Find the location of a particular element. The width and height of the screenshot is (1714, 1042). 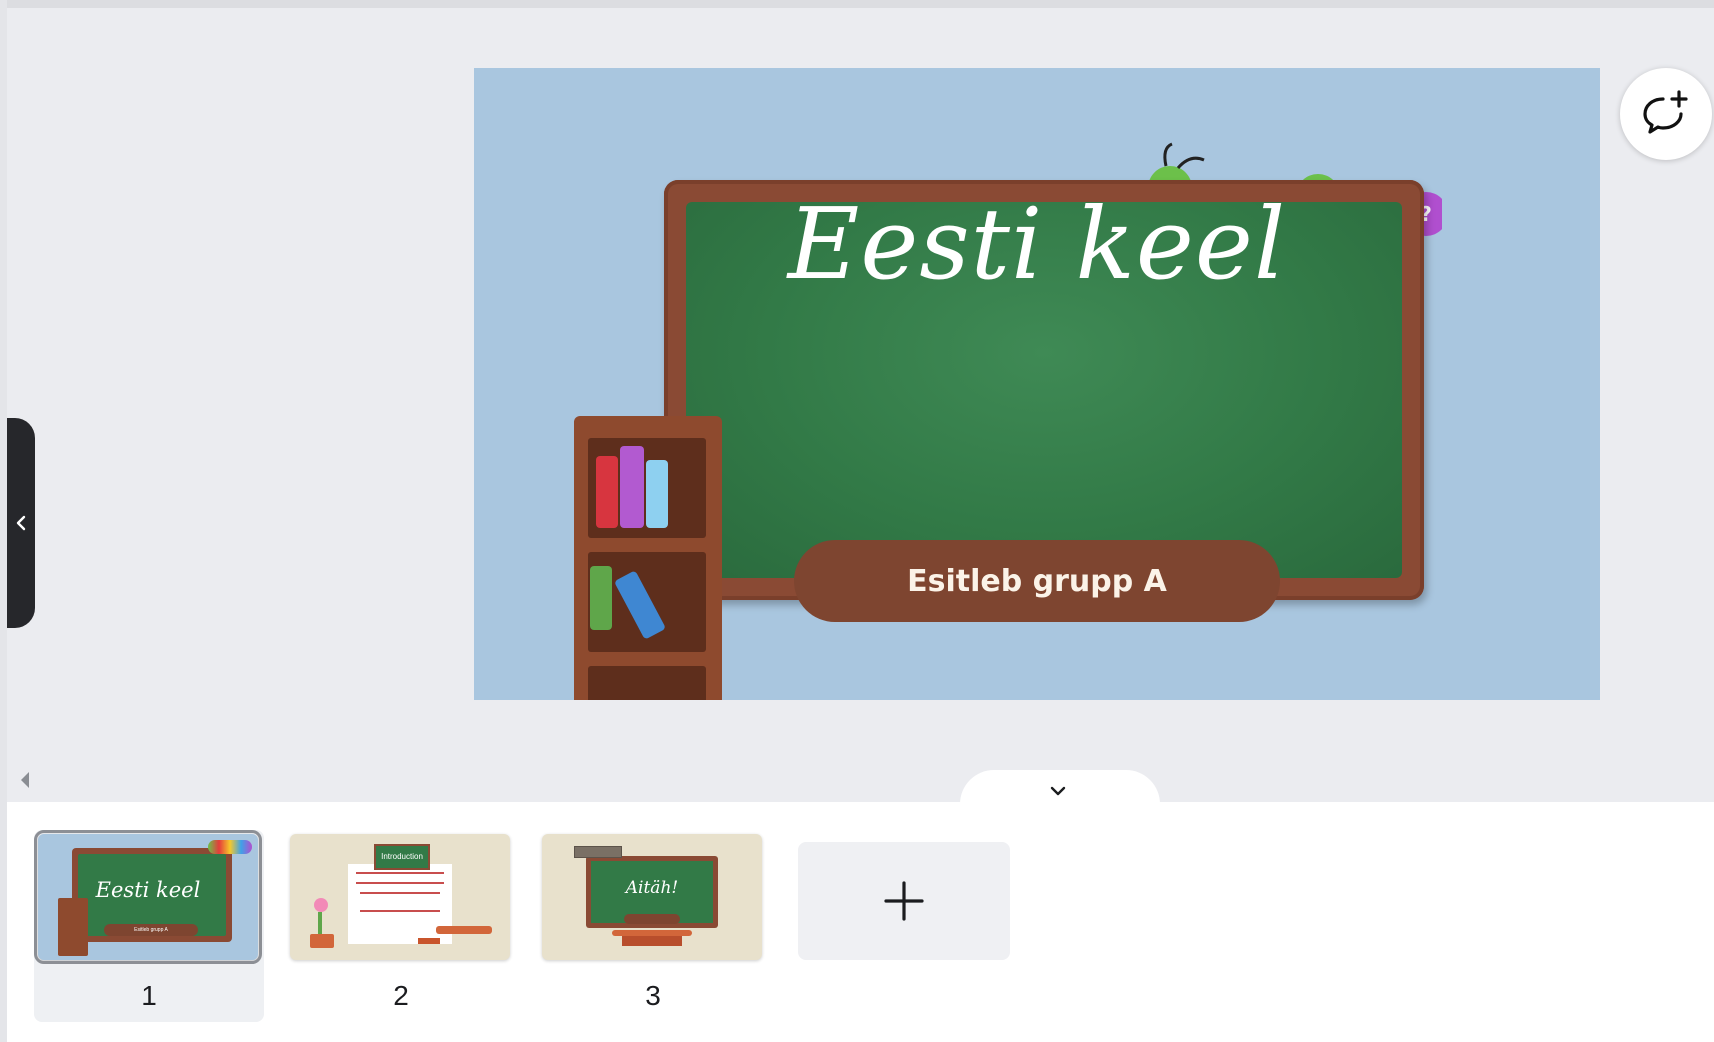

thumbnail-image: Eesti keel Esitleb grupp A is located at coordinates (148, 897).